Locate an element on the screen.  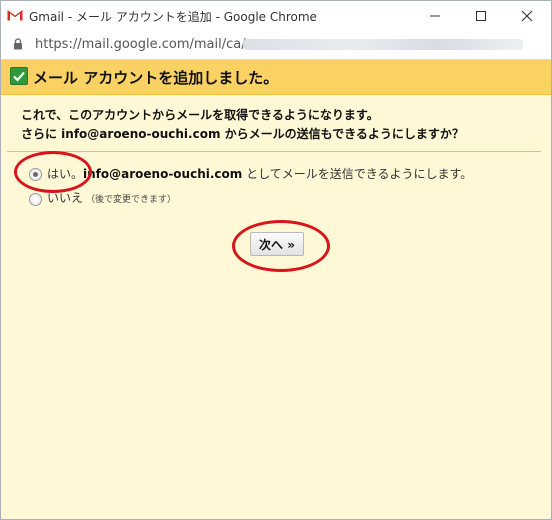
maximize-icon is located at coordinates (481, 16).